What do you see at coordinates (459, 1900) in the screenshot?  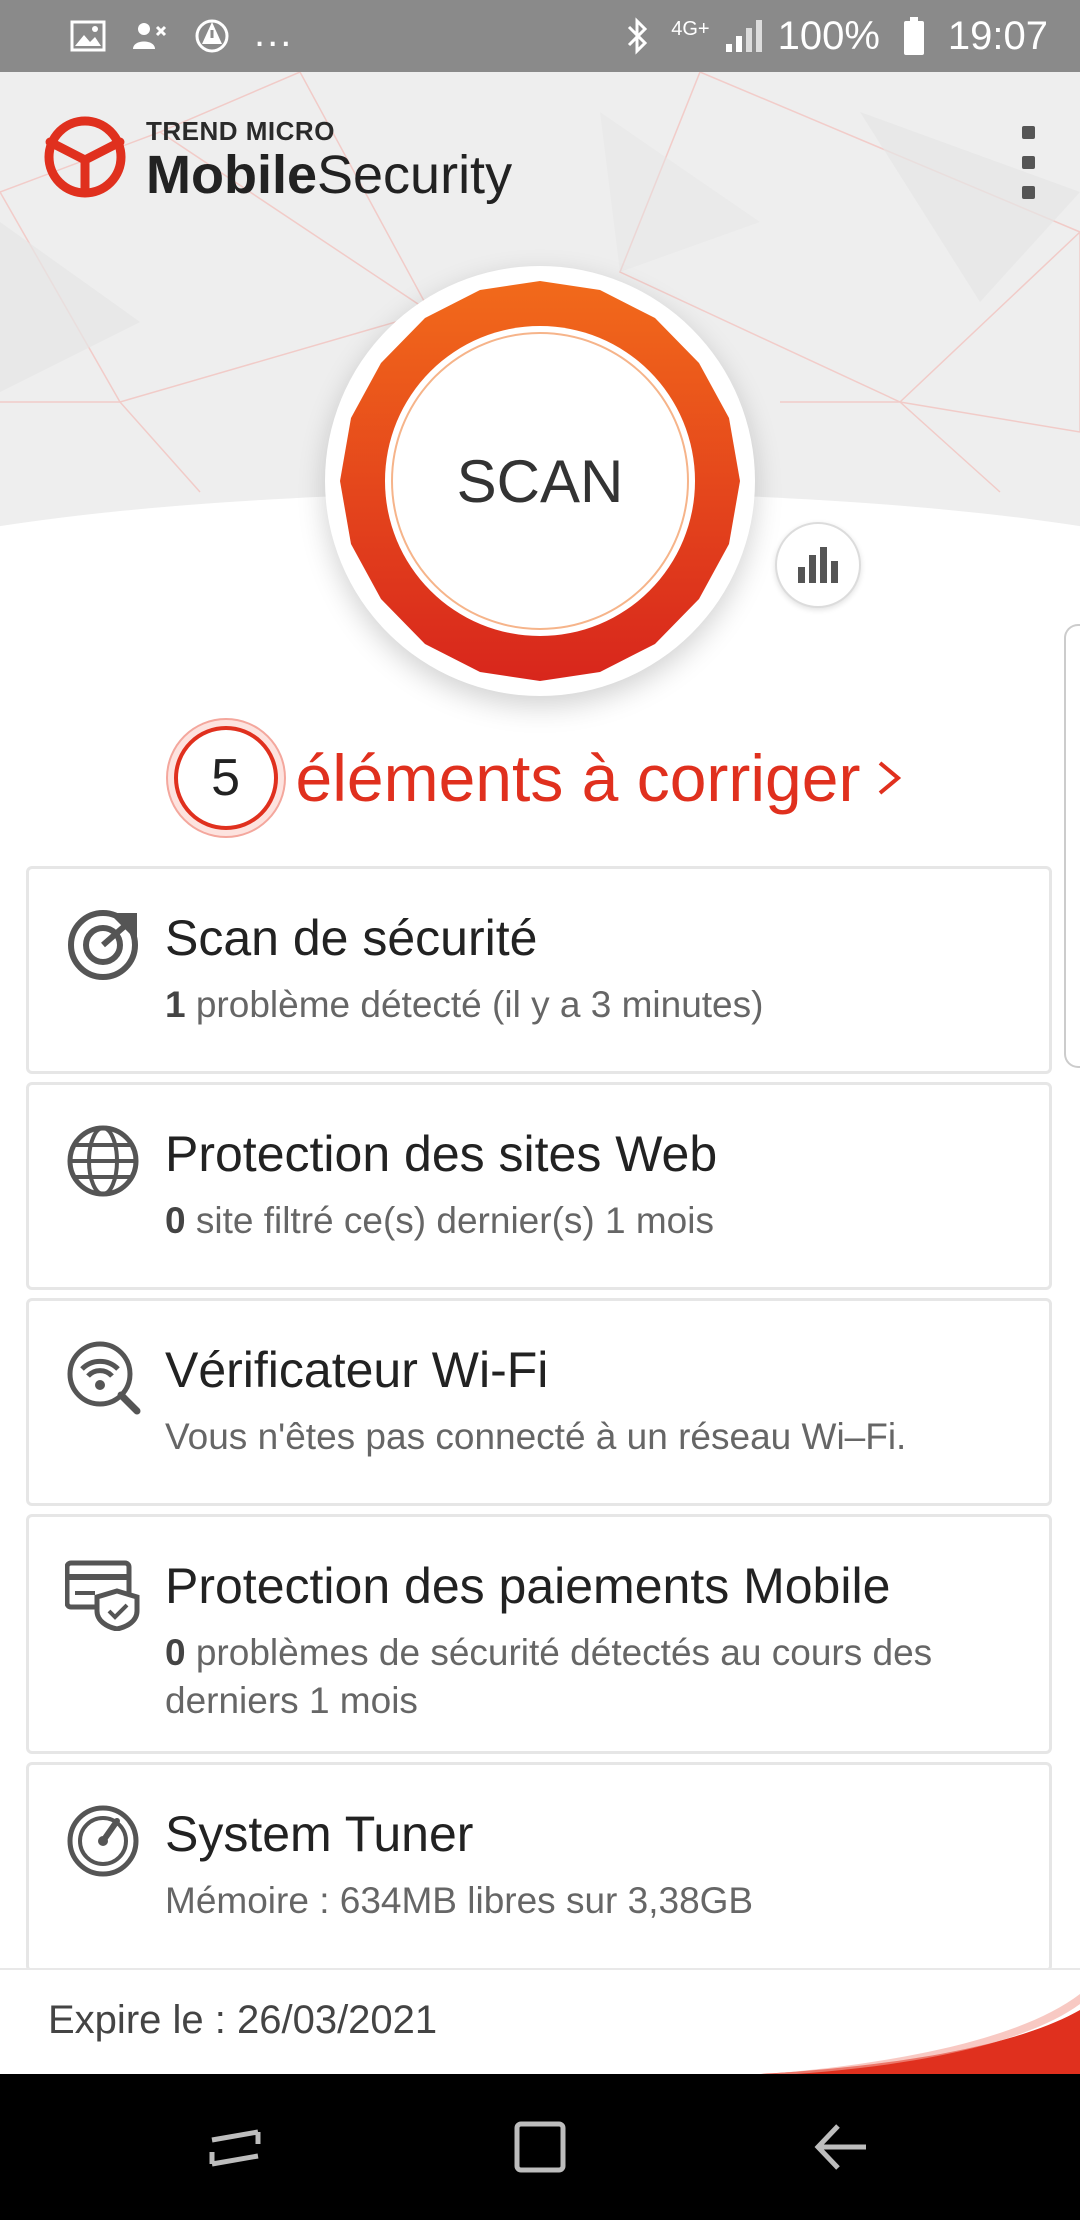 I see `card-subtitle: Mémoire : 634MB libres sur 3,38GB` at bounding box center [459, 1900].